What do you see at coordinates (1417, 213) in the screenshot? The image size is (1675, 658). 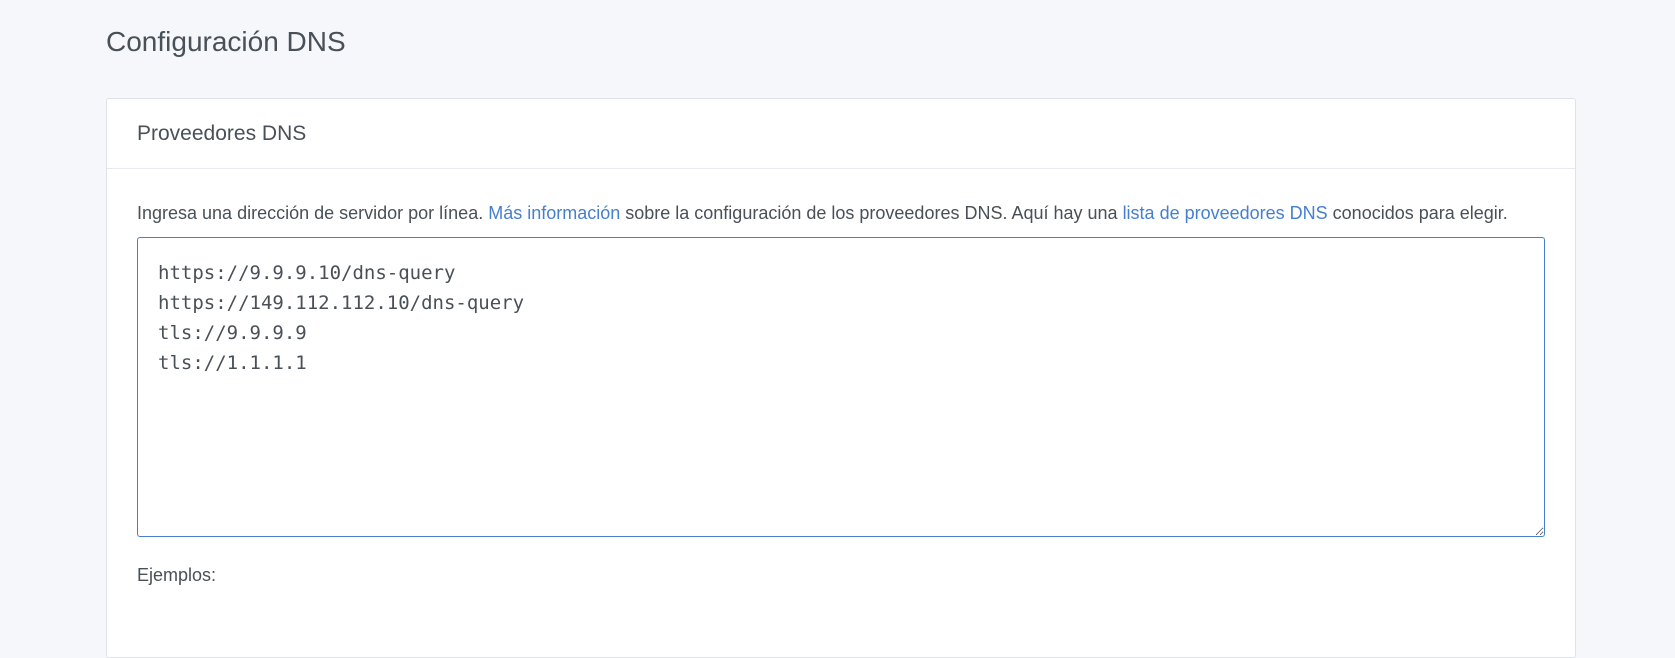 I see `description-text-3: conocidos para elegir.` at bounding box center [1417, 213].